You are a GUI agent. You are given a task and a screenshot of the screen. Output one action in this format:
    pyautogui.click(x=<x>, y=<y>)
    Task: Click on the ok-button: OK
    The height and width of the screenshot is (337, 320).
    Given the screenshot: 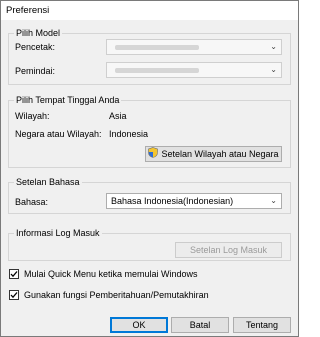 What is the action you would take?
    pyautogui.click(x=139, y=325)
    